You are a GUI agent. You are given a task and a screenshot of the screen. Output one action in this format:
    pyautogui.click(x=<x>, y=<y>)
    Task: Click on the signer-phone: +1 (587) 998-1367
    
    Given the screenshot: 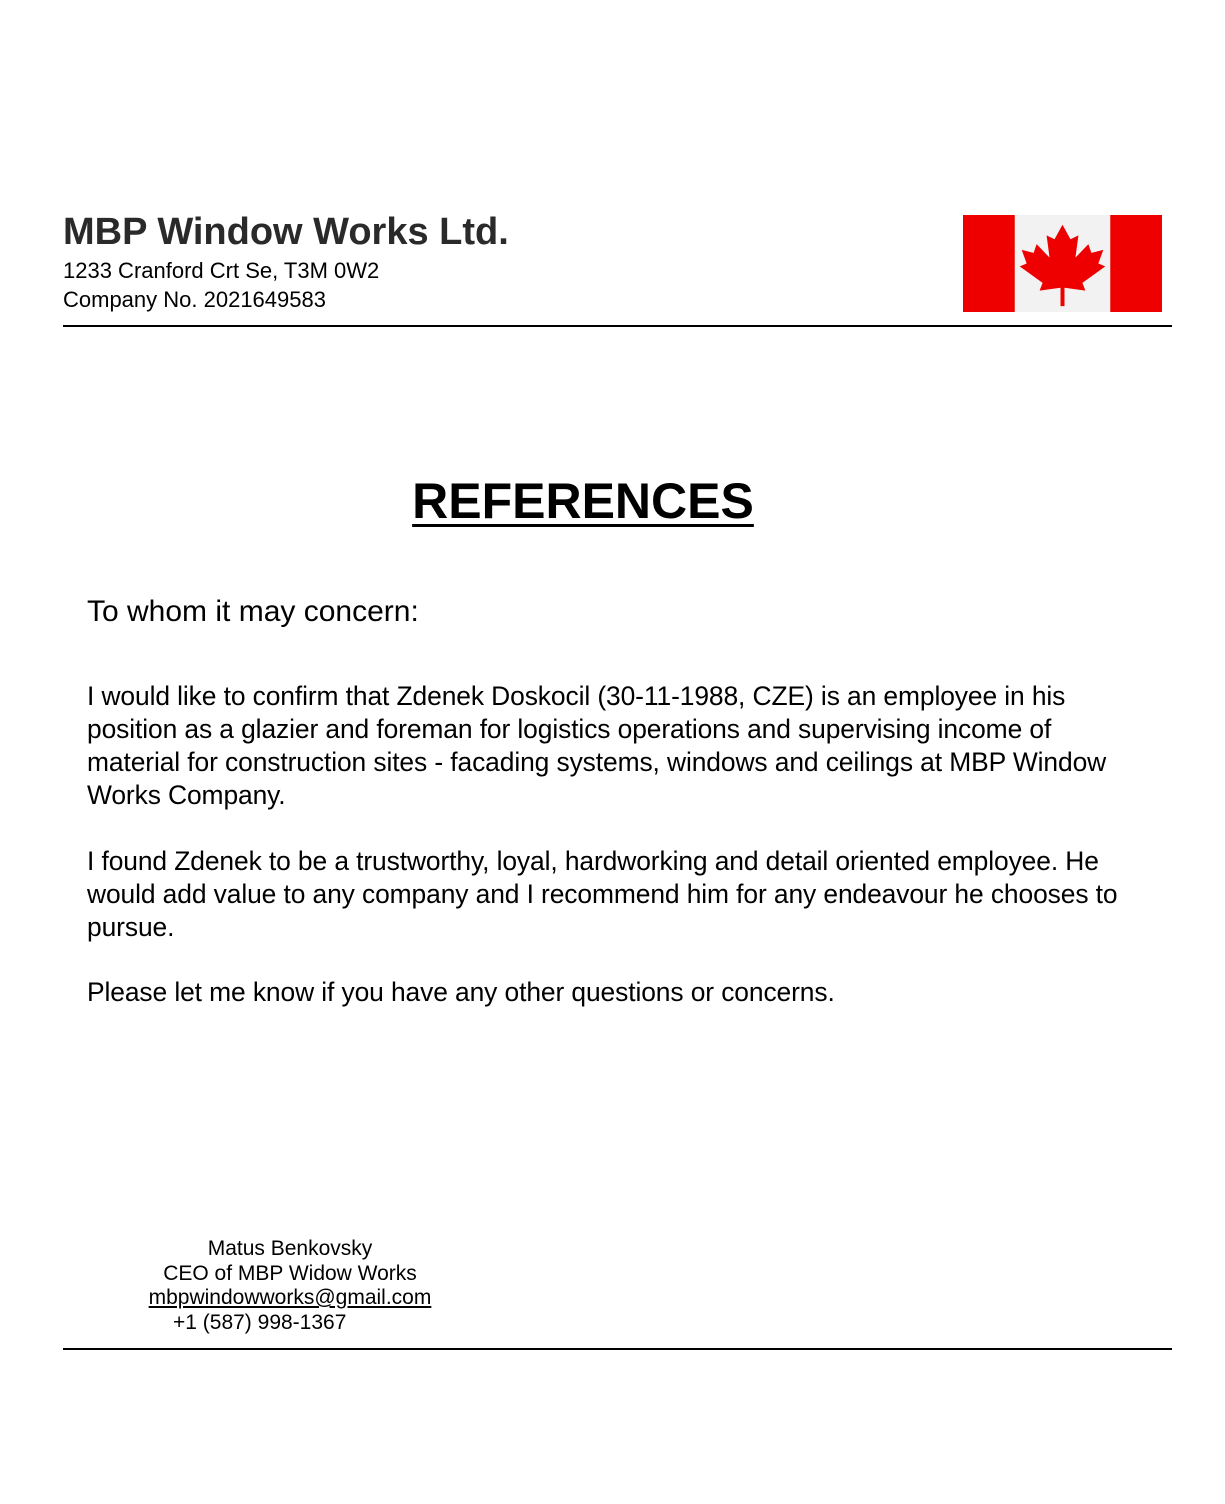 What is the action you would take?
    pyautogui.click(x=260, y=1322)
    